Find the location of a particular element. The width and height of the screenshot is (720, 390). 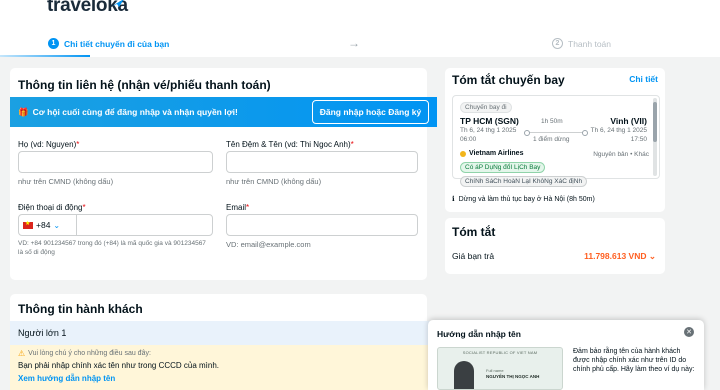

last-name-label: Họ (vd: Nguyen)* is located at coordinates (48, 144).